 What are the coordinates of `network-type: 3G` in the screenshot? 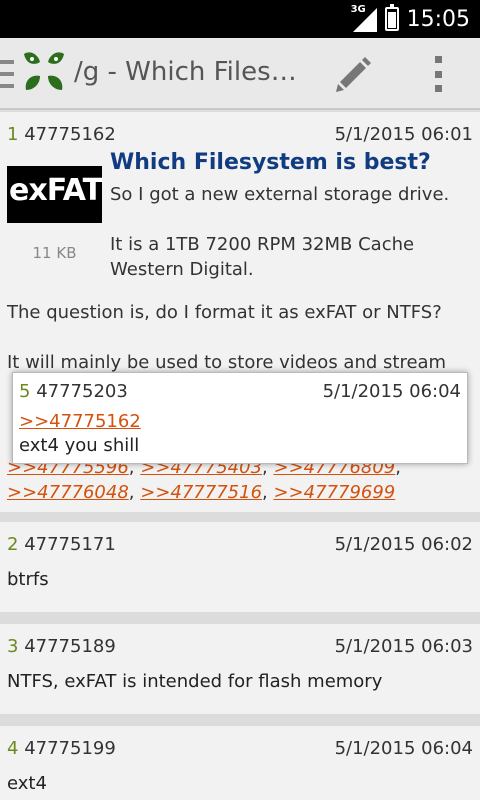 It's located at (358, 9).